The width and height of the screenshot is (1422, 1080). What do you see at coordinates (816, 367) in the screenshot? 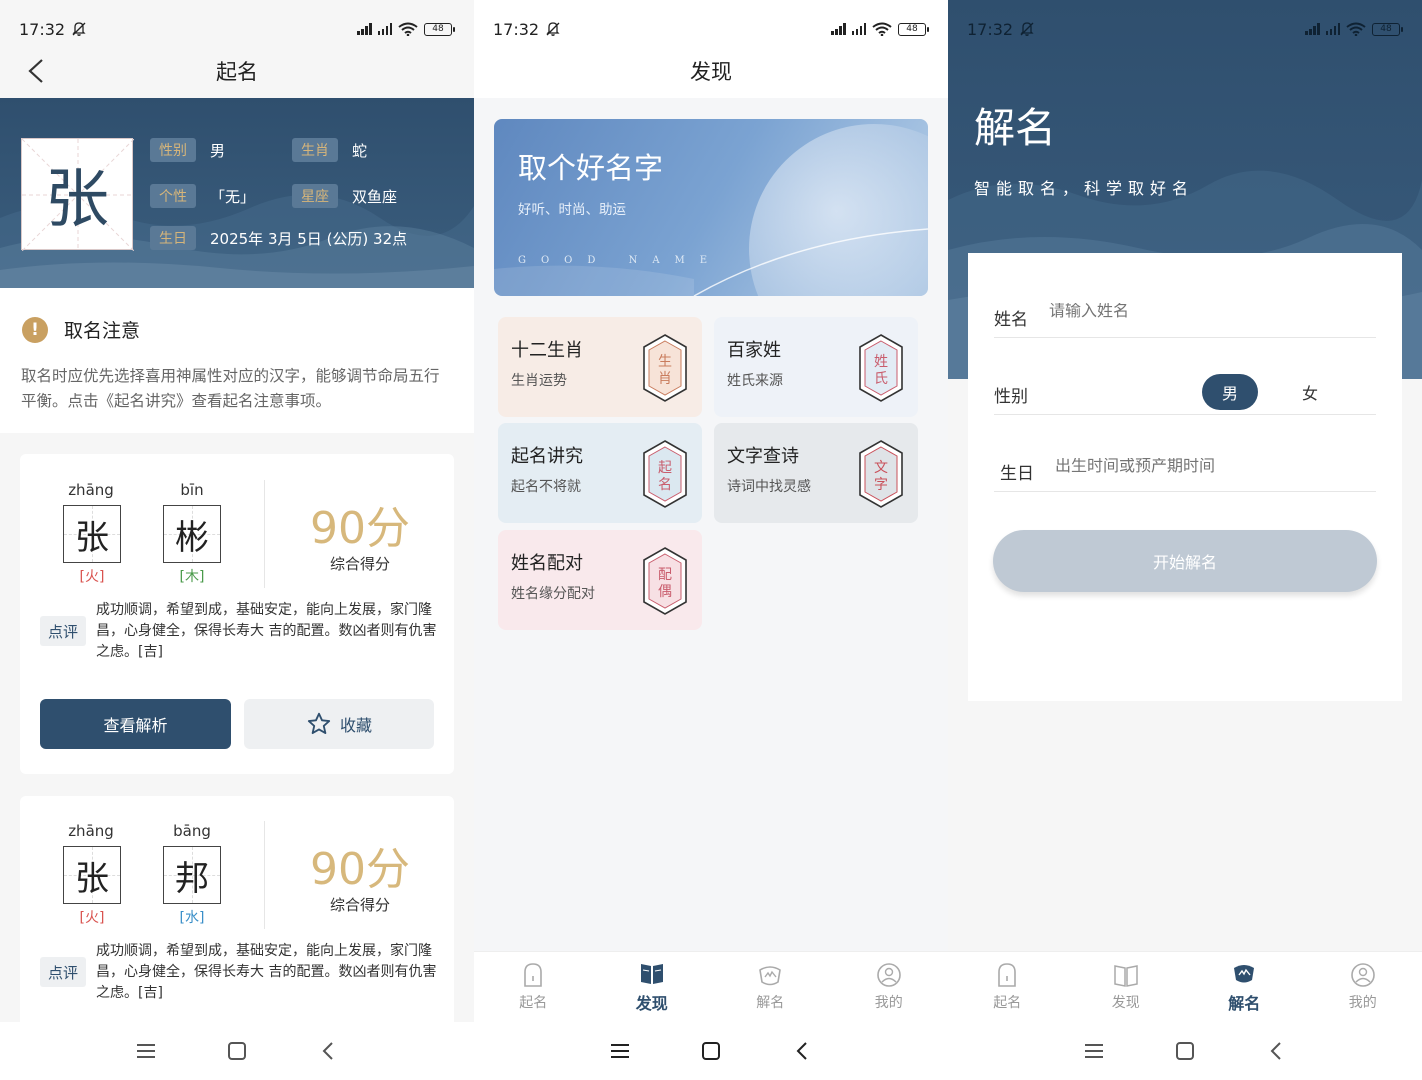
I see `card-surnames: 百家姓 姓氏来源 姓氏` at bounding box center [816, 367].